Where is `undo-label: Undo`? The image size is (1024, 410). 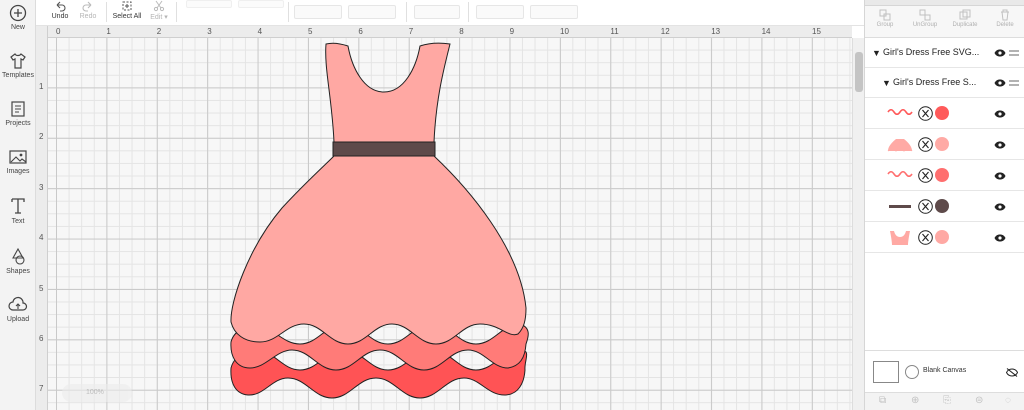
undo-label: Undo is located at coordinates (60, 16).